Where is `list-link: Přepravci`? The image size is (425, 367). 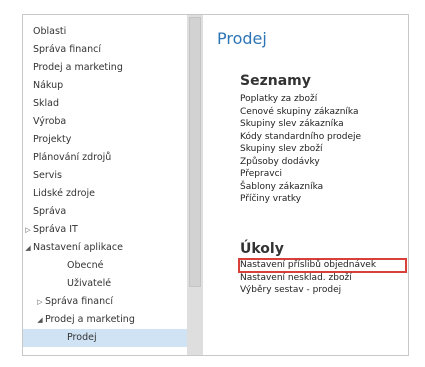 list-link: Přepravci is located at coordinates (261, 174).